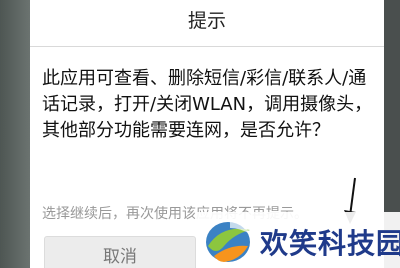  I want to click on dialog-title: 提示, so click(206, 21).